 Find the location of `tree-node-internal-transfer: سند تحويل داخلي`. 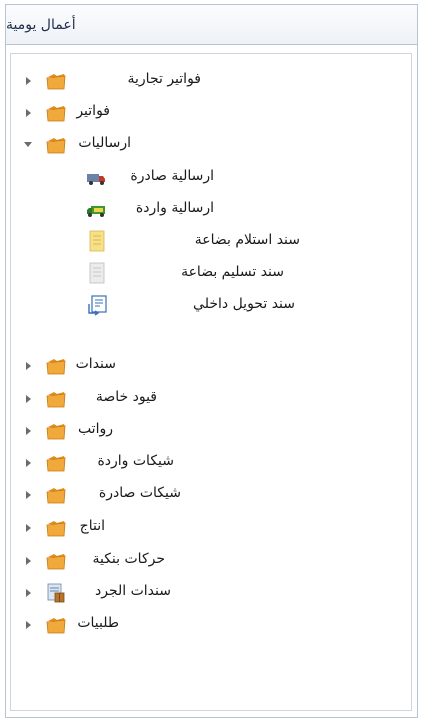

tree-node-internal-transfer: سند تحويل داخلي is located at coordinates (211, 306).